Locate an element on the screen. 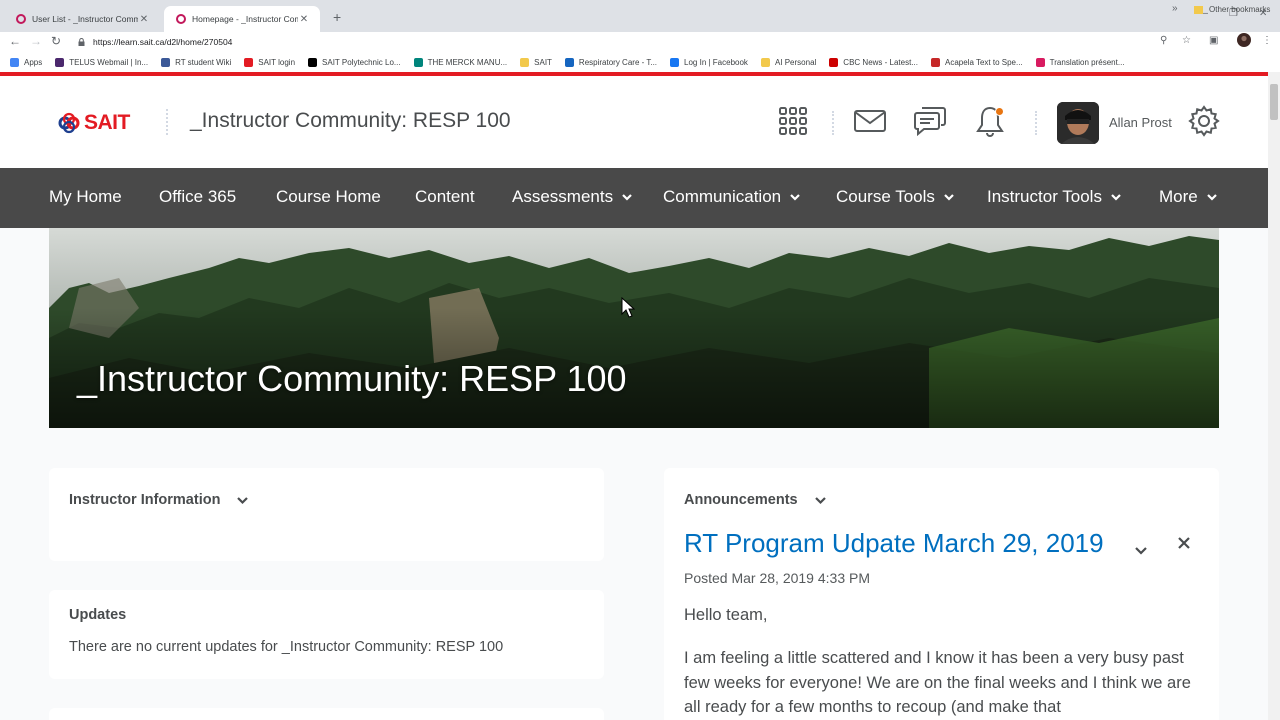 This screenshot has height=720, width=1280. browser-tab-homepage: Homepage - _Instructor Community ✕ is located at coordinates (242, 19).